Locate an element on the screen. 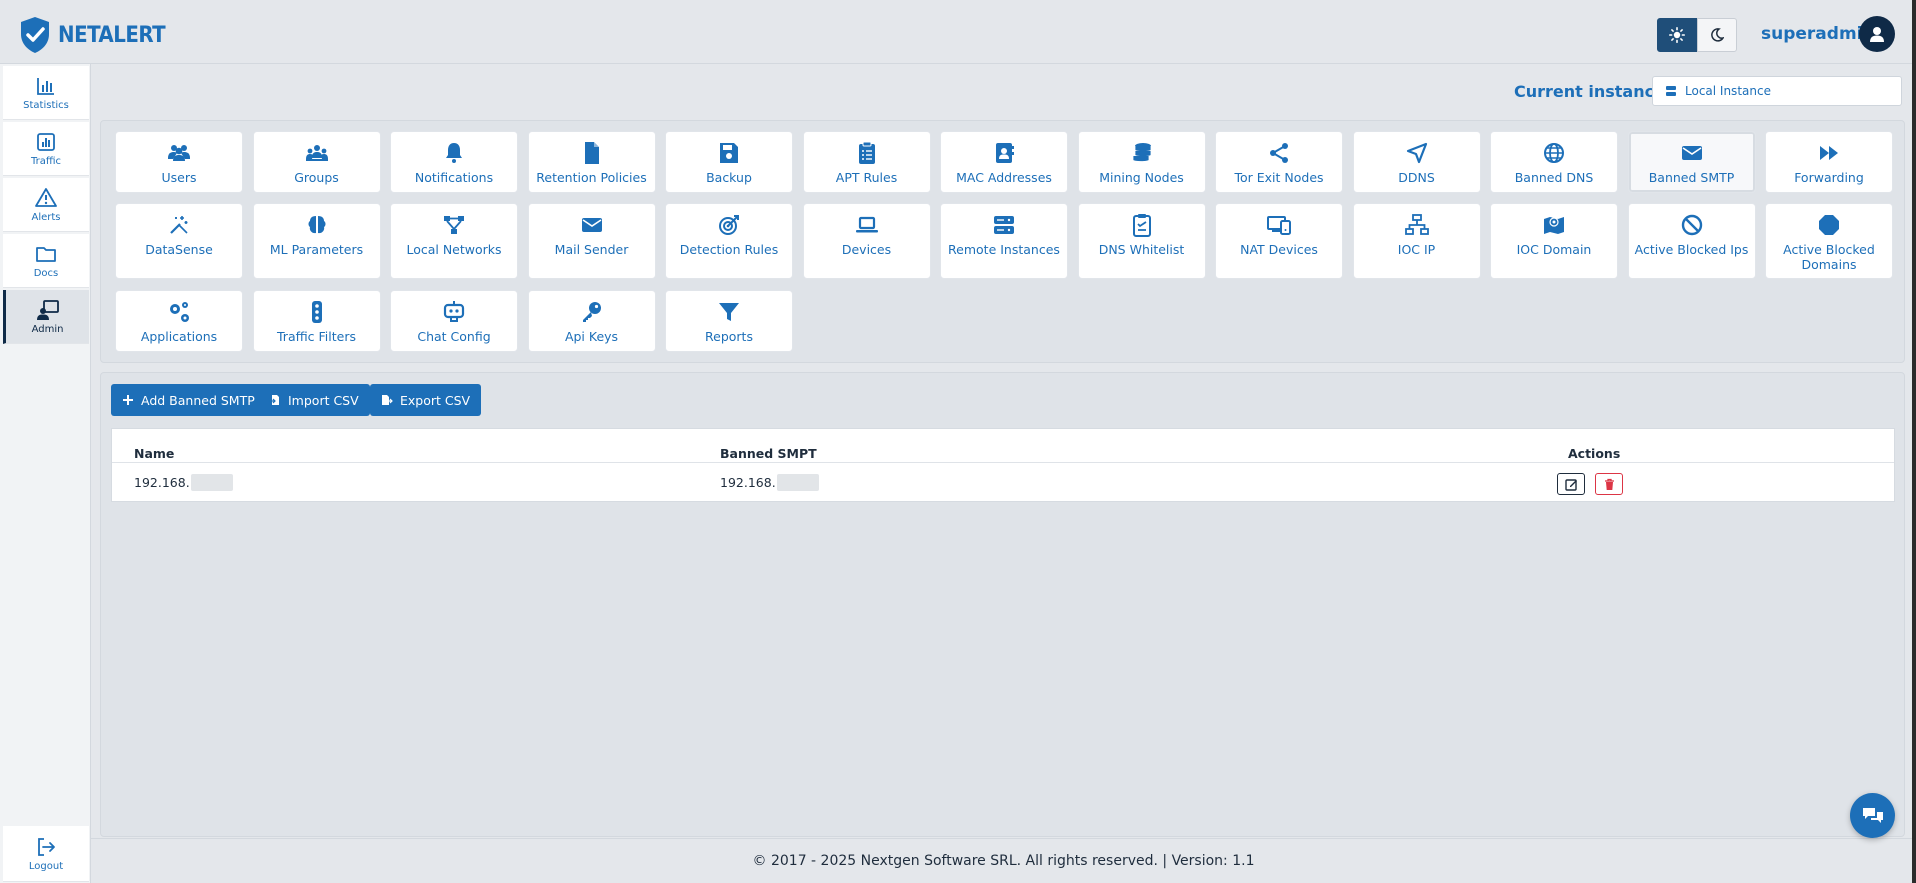 The image size is (1916, 883). scrollbar is located at coordinates (1914, 441).